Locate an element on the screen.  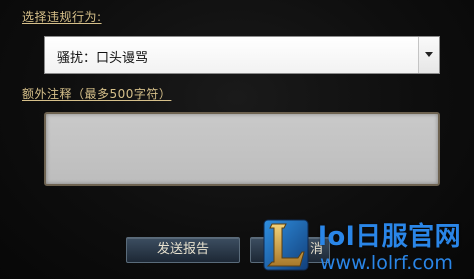
caret-down-icon is located at coordinates (429, 54).